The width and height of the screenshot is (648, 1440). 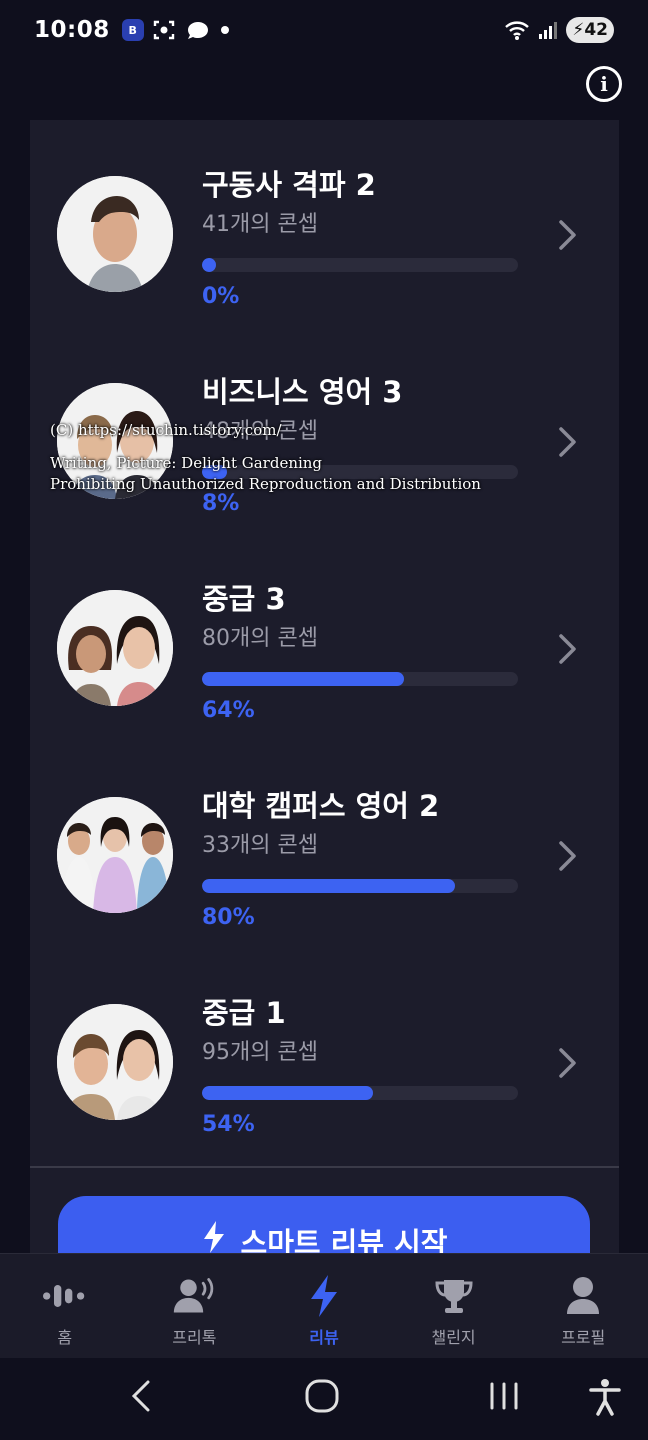 I want to click on system-status: ⚡ 42, so click(x=559, y=30).